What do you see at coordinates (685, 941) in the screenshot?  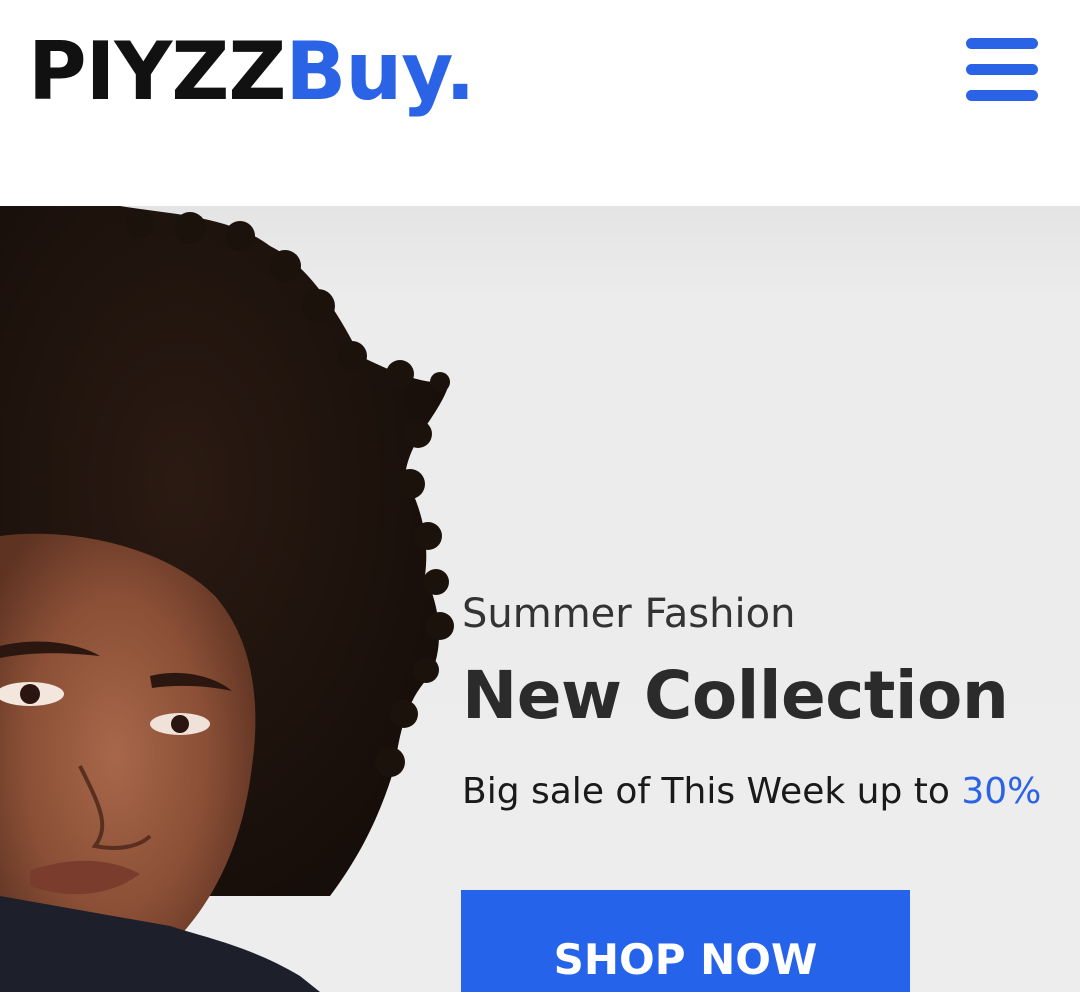 I see `shop-now-button: SHOP NOW` at bounding box center [685, 941].